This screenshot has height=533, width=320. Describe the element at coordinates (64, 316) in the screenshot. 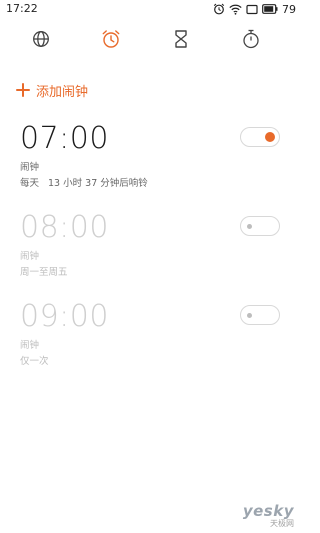

I see `alarm-time: 09:00` at that location.